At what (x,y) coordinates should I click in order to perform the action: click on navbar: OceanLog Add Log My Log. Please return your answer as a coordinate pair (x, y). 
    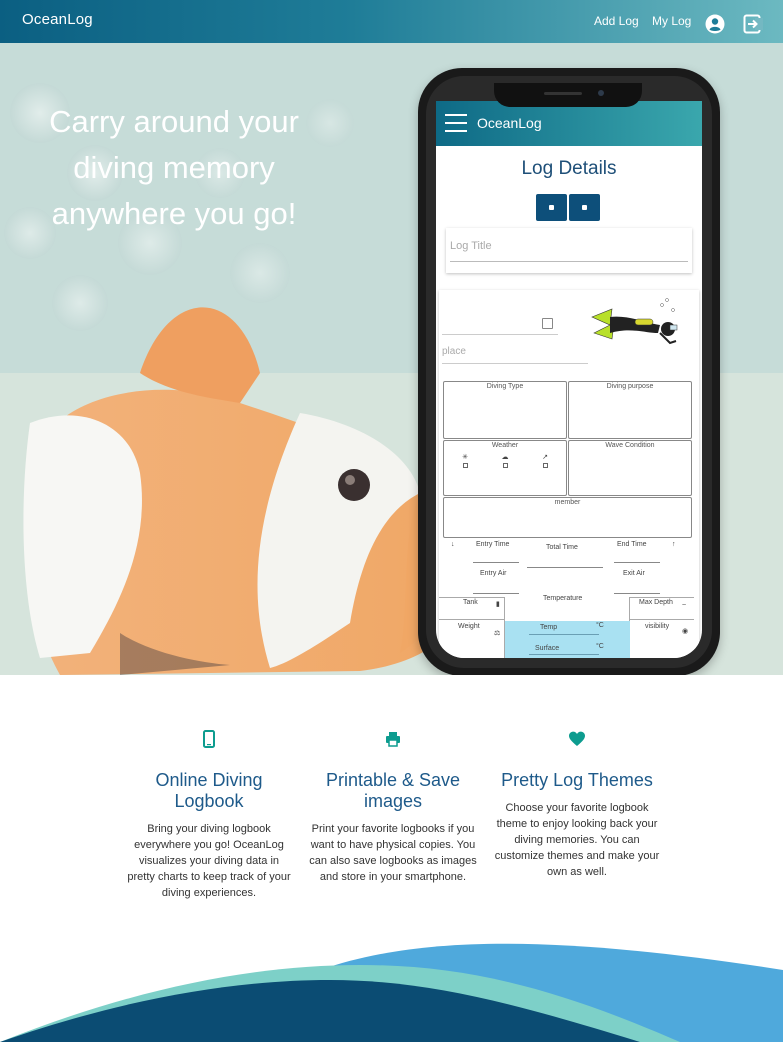
    Looking at the image, I should click on (391, 21).